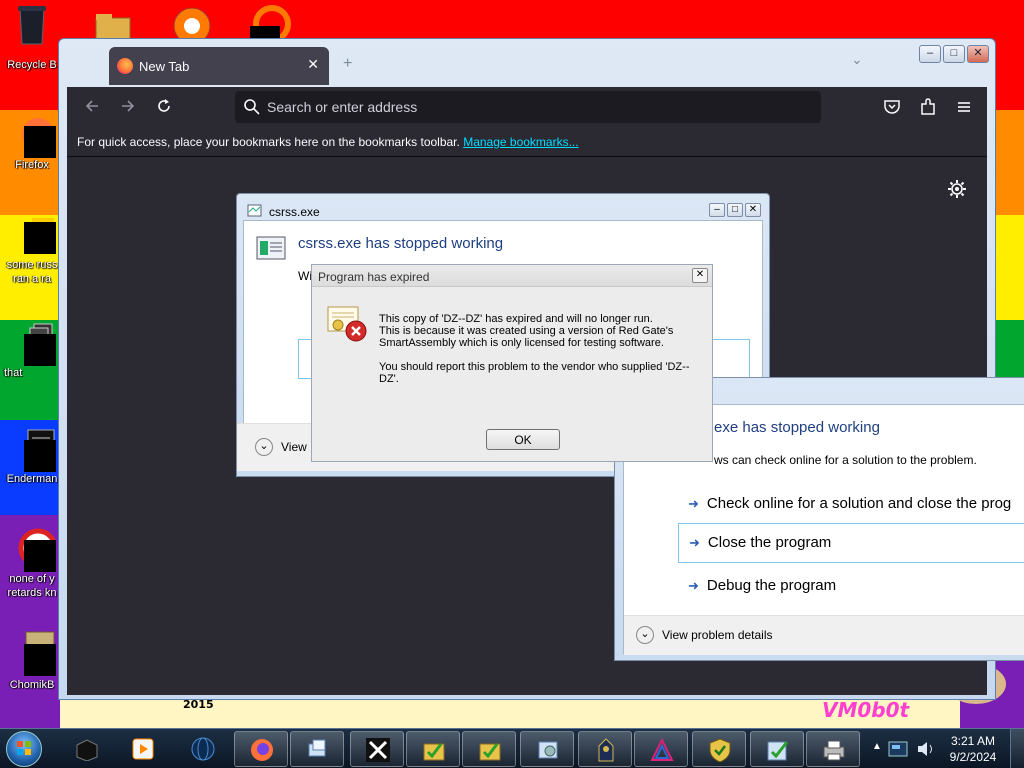 The width and height of the screenshot is (1024, 768). What do you see at coordinates (857, 59) in the screenshot?
I see `list-all-tabs-button: ⌄` at bounding box center [857, 59].